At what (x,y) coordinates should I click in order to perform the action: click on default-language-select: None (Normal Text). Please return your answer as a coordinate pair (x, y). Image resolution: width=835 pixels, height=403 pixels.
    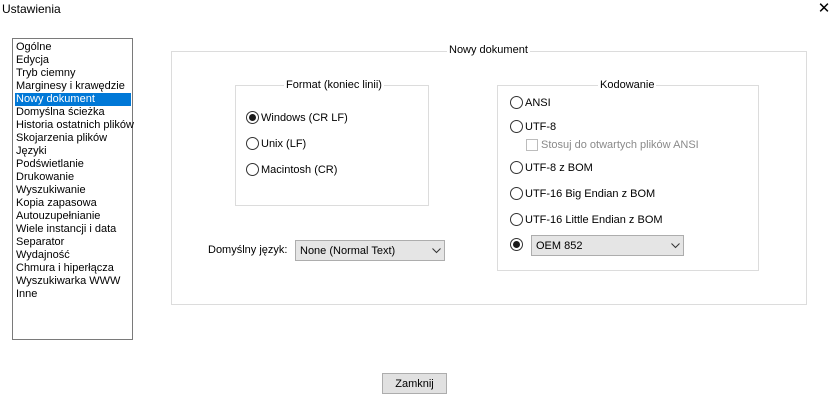
    Looking at the image, I should click on (370, 250).